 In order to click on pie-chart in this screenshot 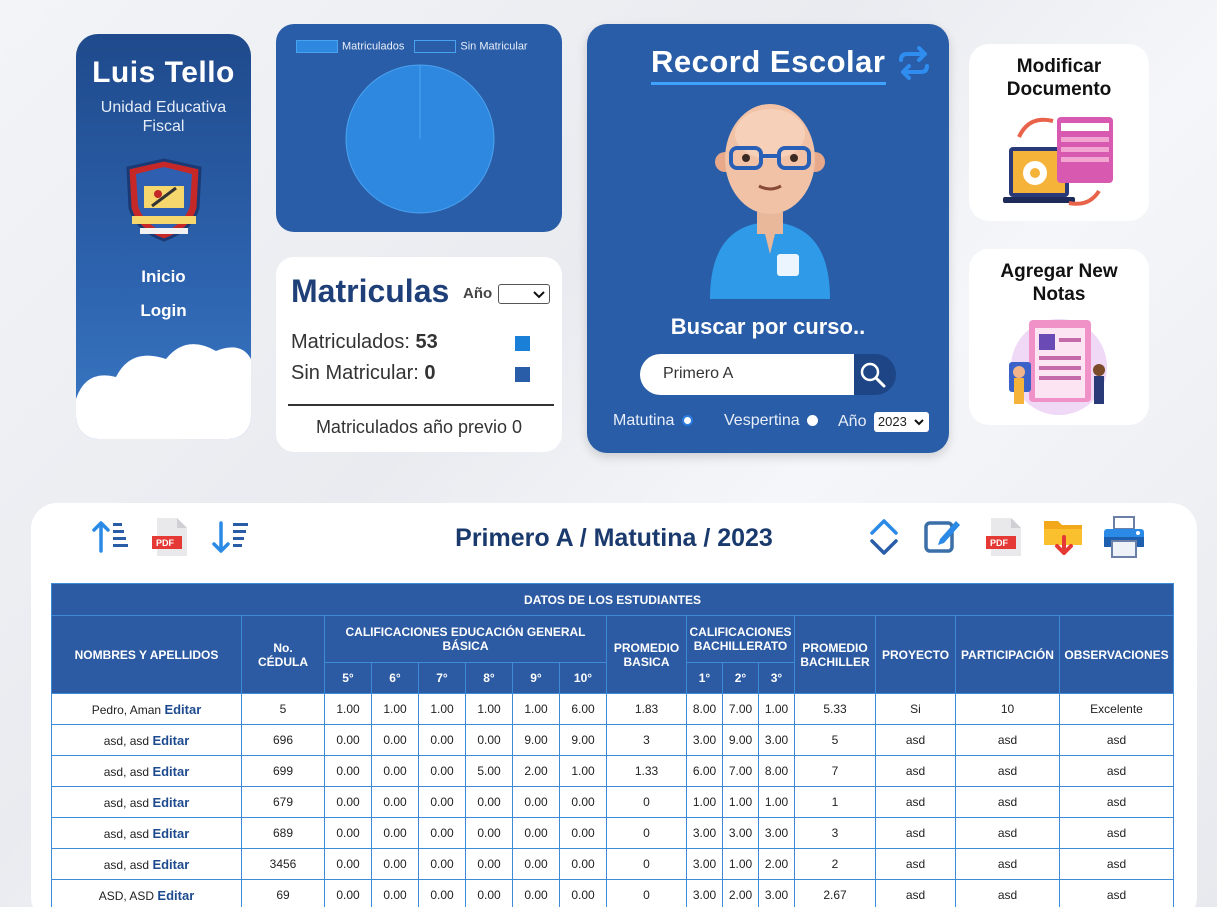, I will do `click(420, 139)`.